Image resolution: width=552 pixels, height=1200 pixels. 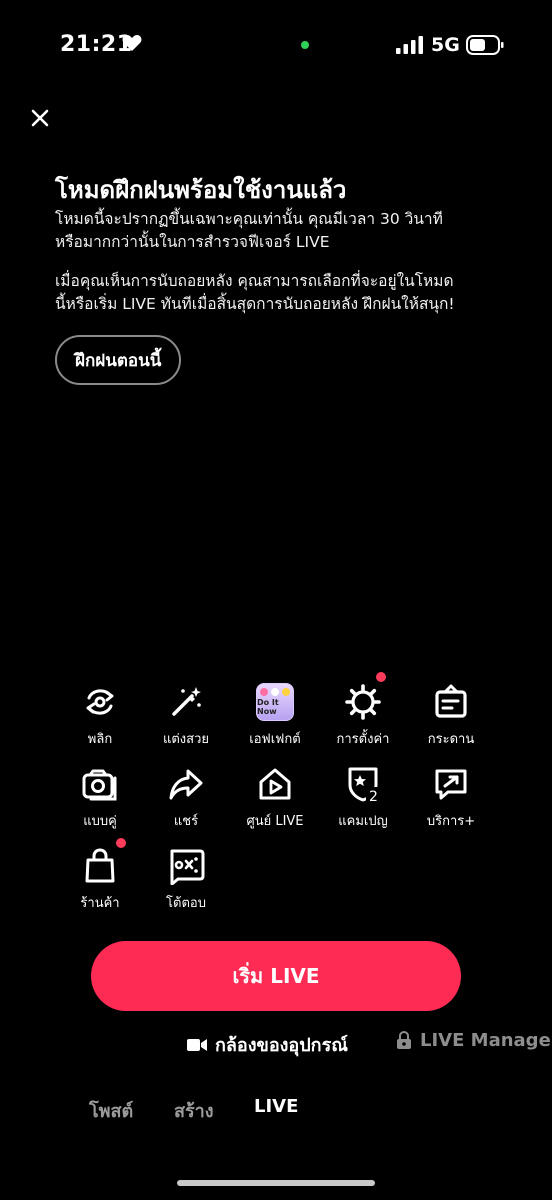 I want to click on tool-label: แชร์, so click(x=186, y=821).